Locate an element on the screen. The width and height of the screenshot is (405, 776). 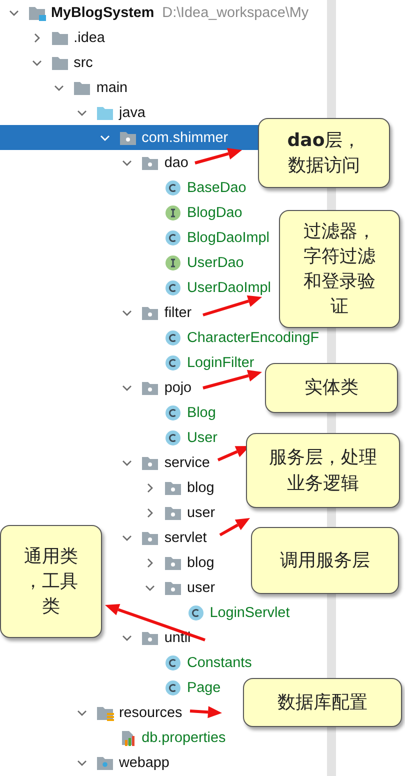
callout-text: 和登录验 is located at coordinates (340, 282).